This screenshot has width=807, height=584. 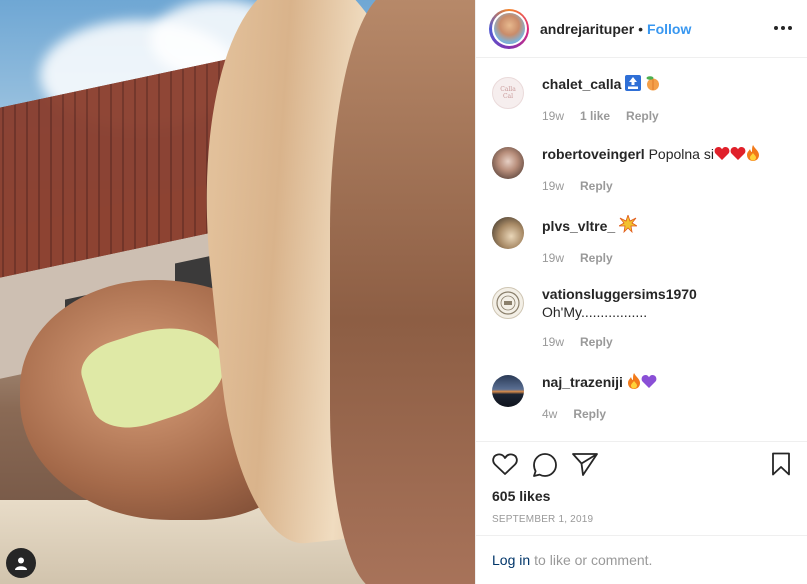 What do you see at coordinates (21, 563) in the screenshot?
I see `user-tag-icon` at bounding box center [21, 563].